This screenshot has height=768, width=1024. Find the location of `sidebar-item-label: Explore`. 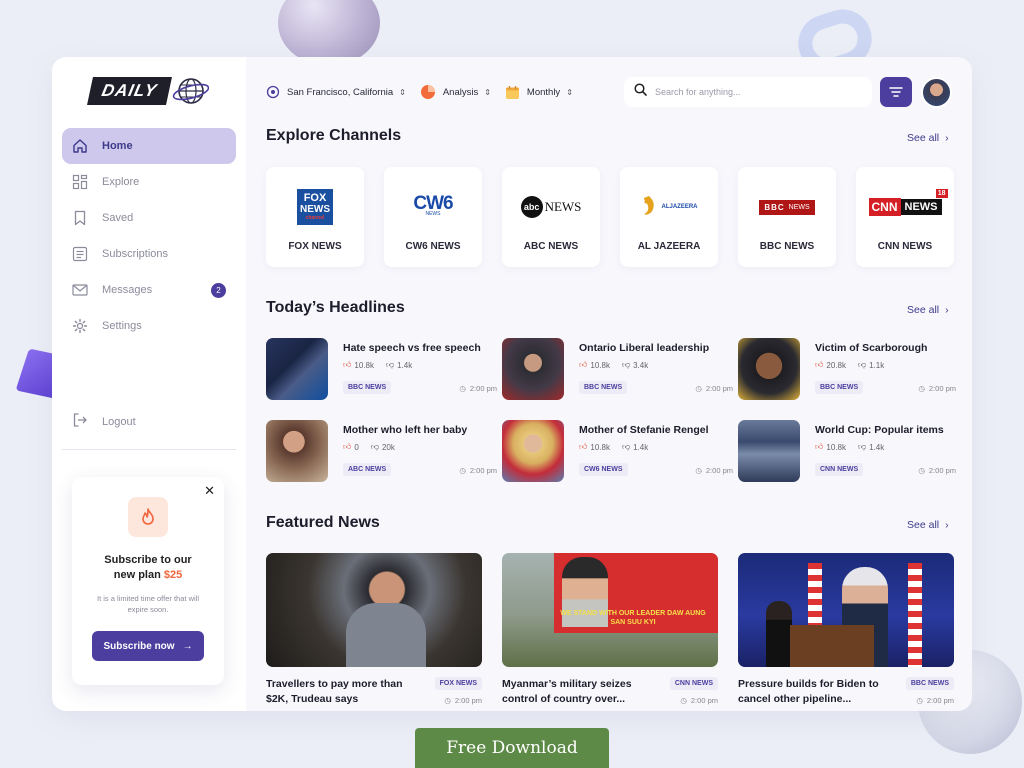

sidebar-item-label: Explore is located at coordinates (121, 182).